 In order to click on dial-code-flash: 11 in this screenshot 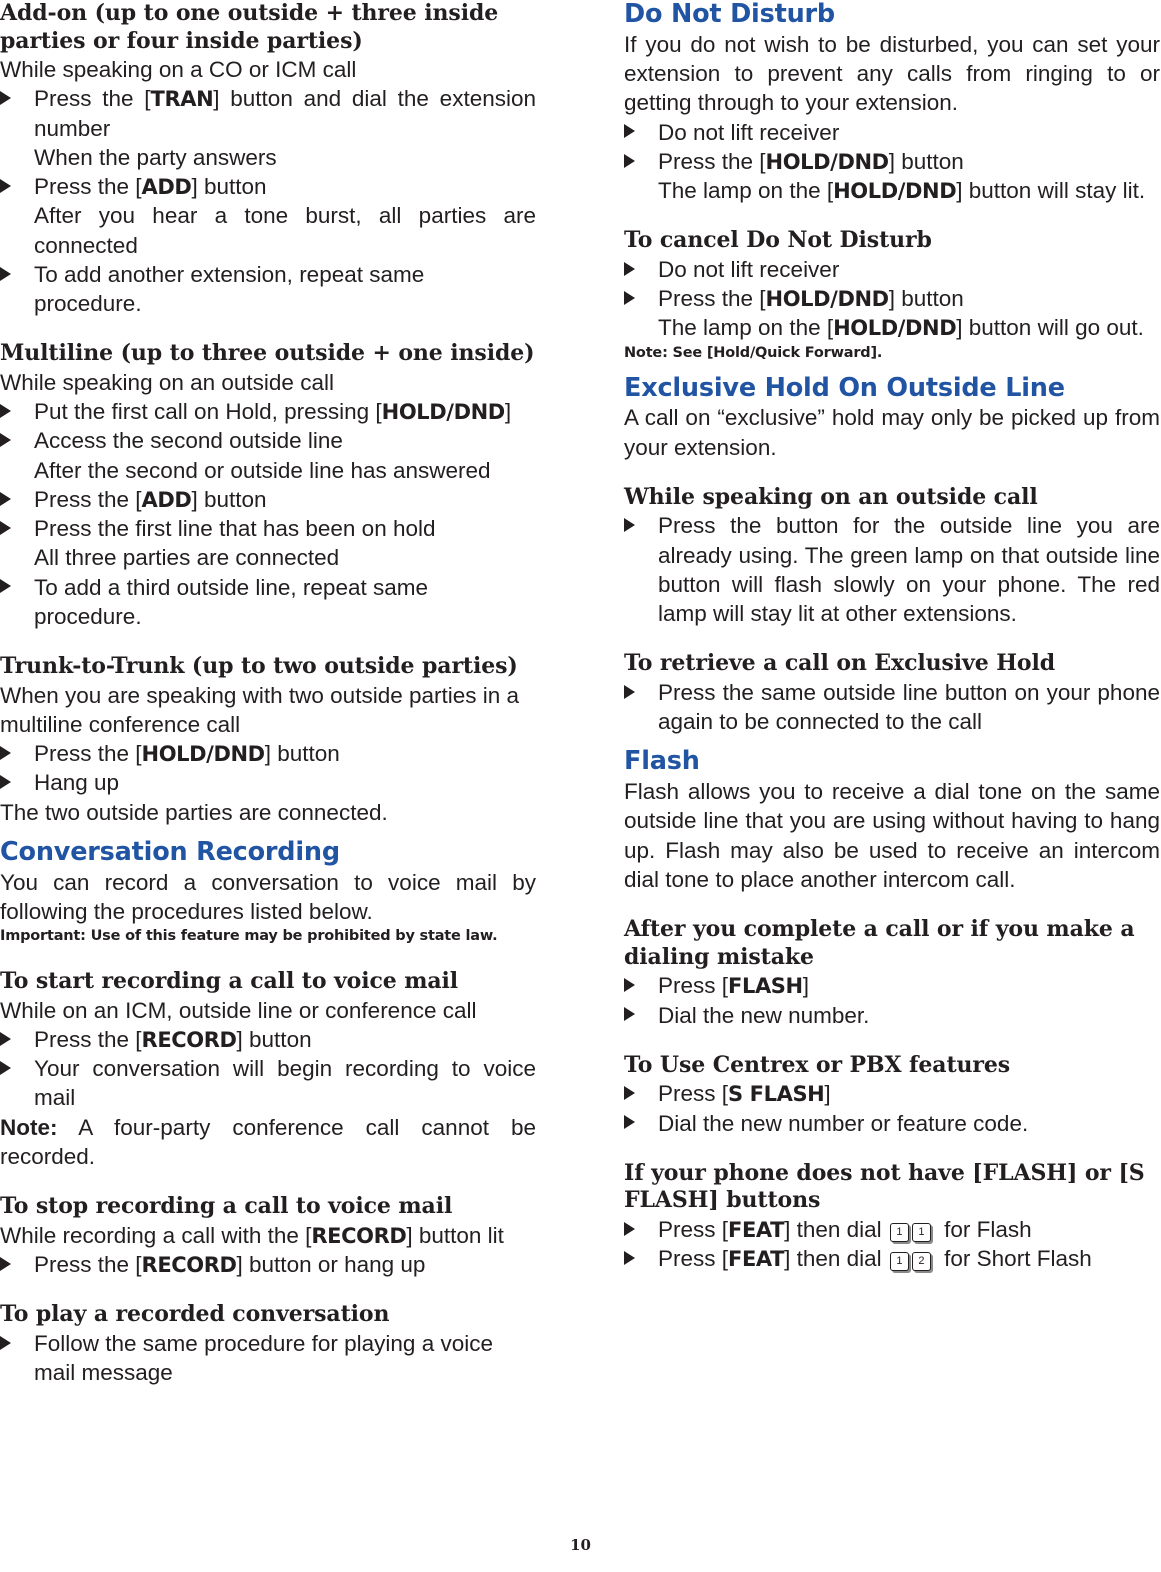, I will do `click(911, 1229)`.